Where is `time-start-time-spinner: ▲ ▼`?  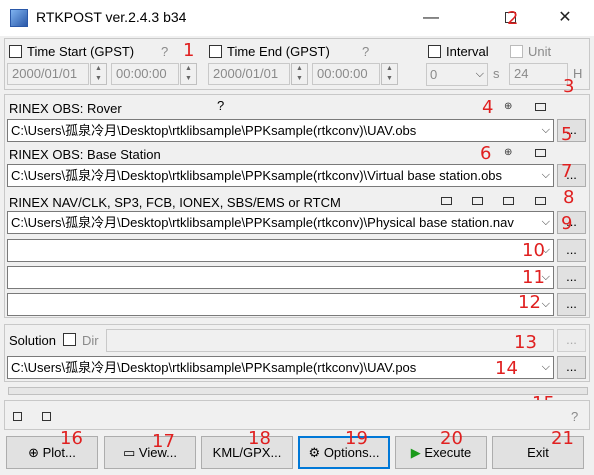 time-start-time-spinner: ▲ ▼ is located at coordinates (188, 74).